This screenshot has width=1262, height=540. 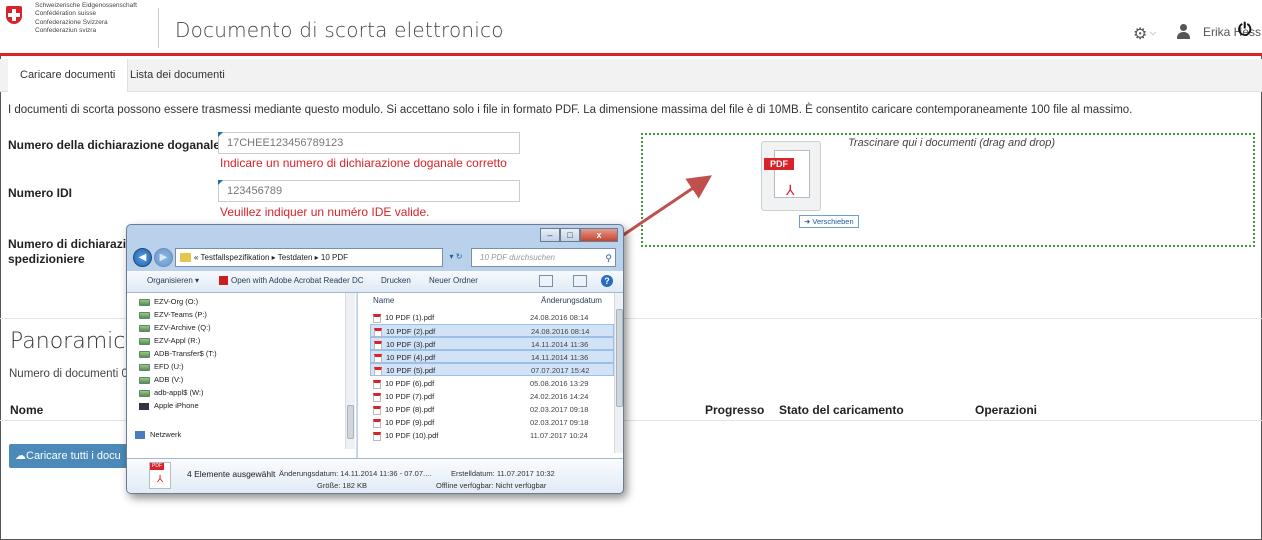 What do you see at coordinates (396, 280) in the screenshot?
I see `print-button: Drucken` at bounding box center [396, 280].